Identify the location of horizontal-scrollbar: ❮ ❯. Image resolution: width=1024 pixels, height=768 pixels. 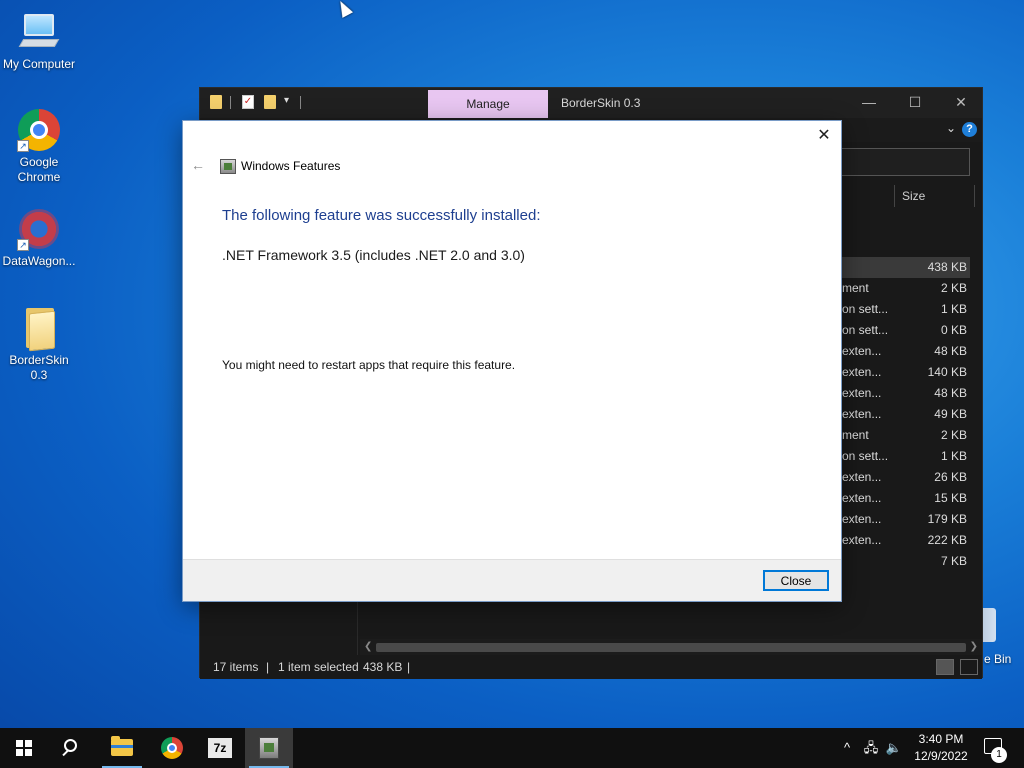
(671, 647).